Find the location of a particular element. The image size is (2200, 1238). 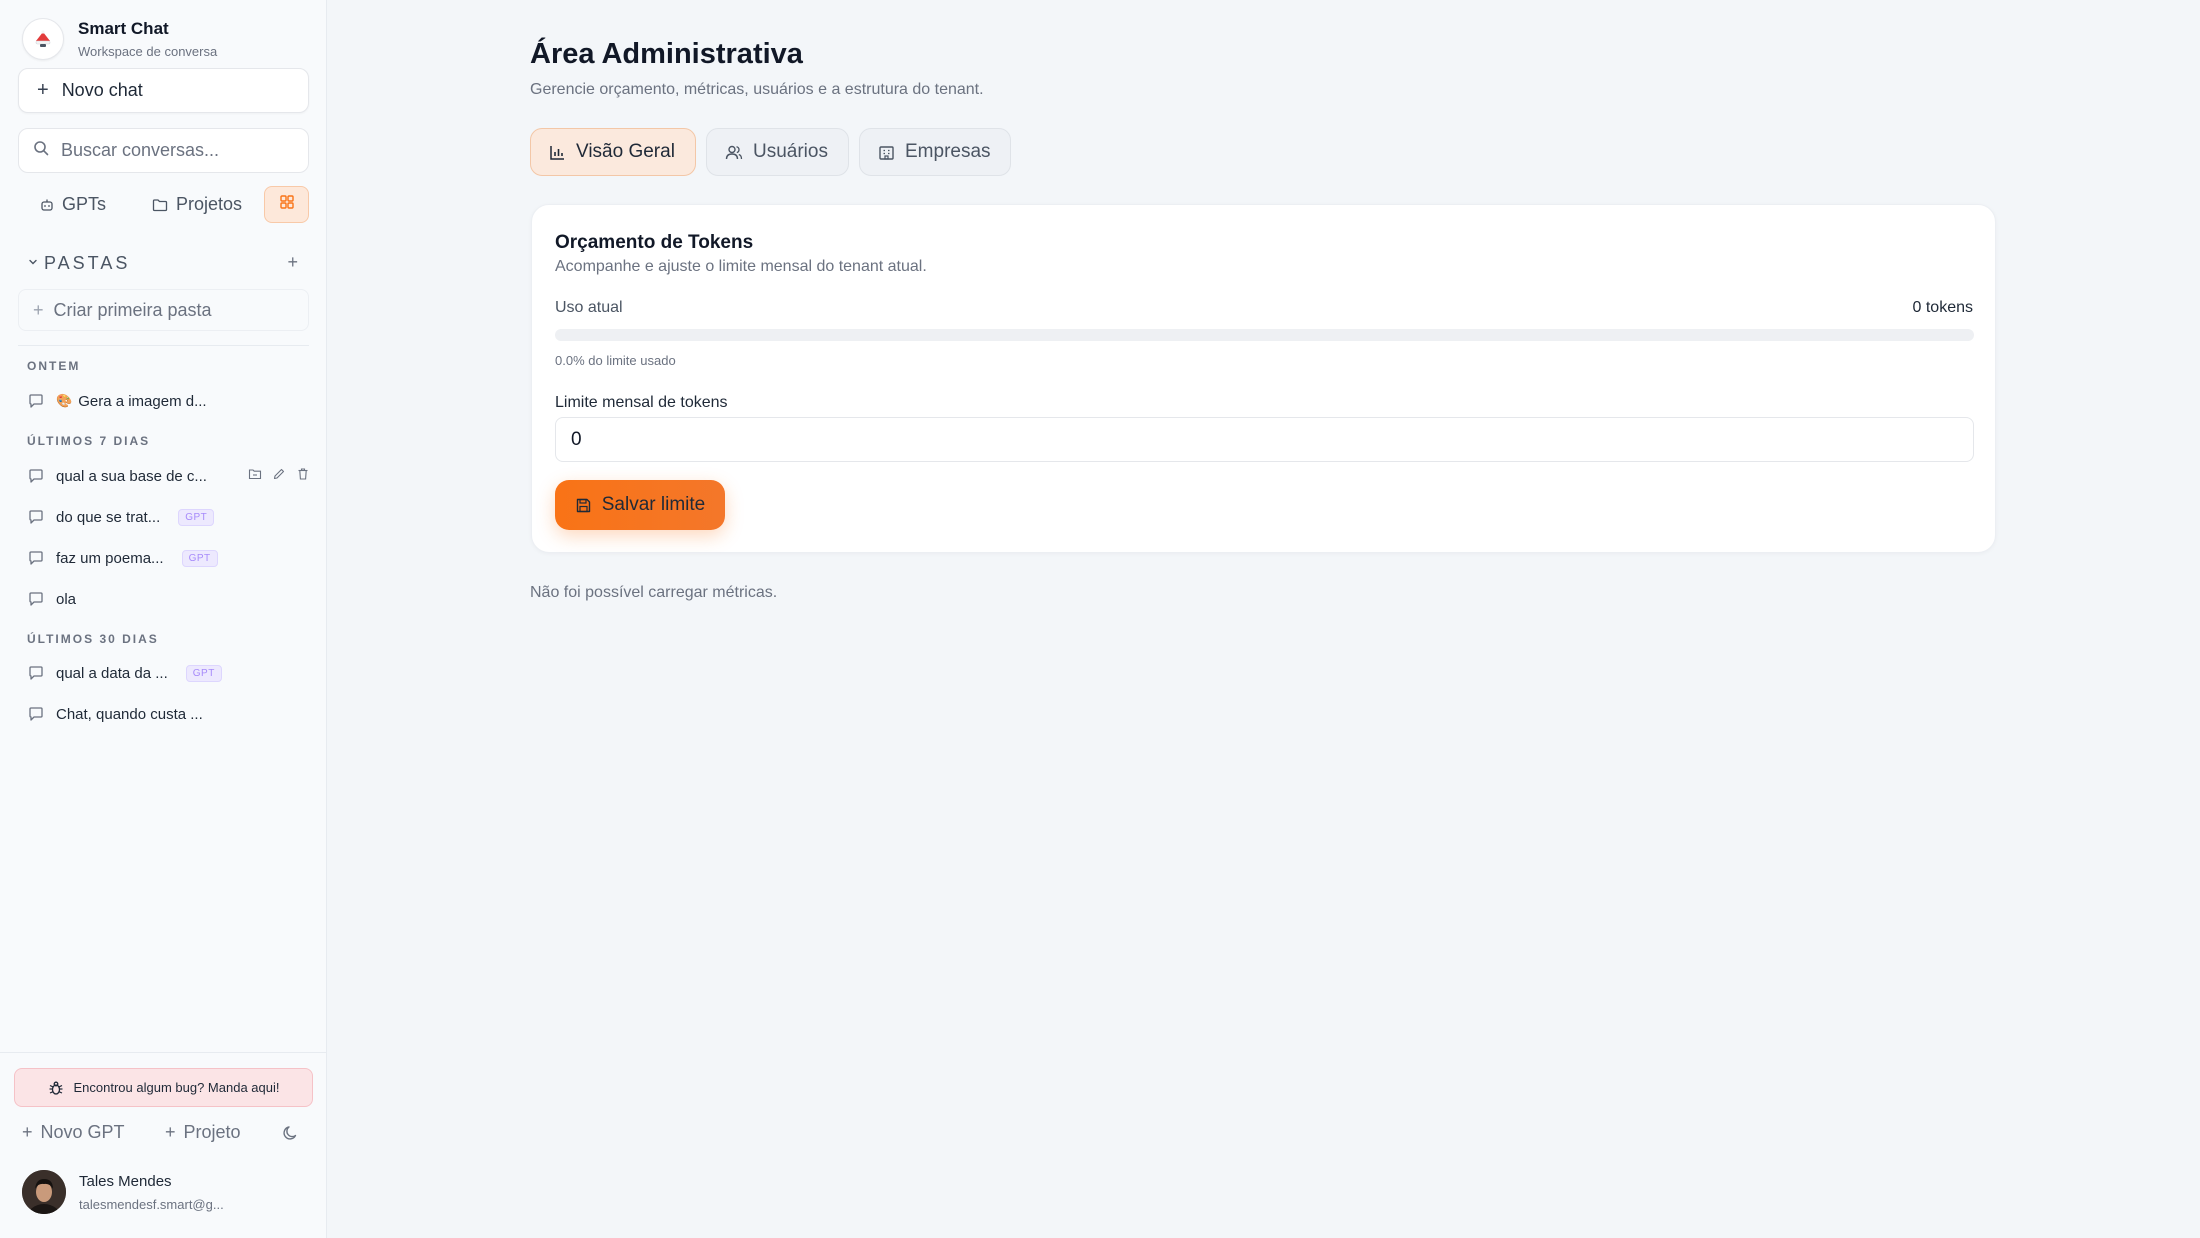

tab-overview-label: Visão Geral is located at coordinates (625, 151).